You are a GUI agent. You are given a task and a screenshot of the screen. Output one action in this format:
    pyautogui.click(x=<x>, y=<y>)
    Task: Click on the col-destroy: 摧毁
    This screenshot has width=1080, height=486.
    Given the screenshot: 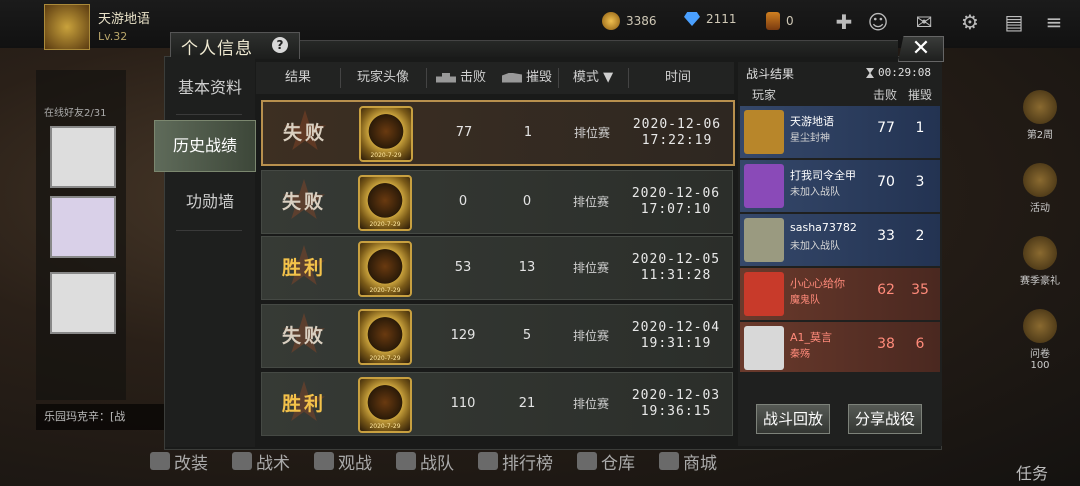 What is the action you would take?
    pyautogui.click(x=920, y=95)
    